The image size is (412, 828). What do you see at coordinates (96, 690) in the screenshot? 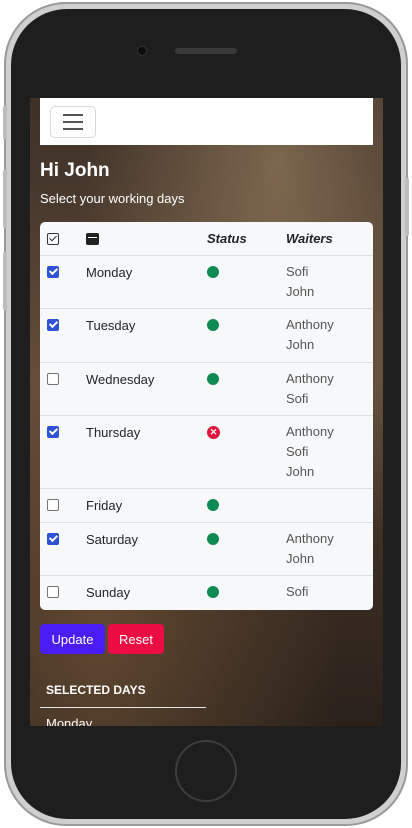
I see `selected-days-title: SELECTED DAYS` at bounding box center [96, 690].